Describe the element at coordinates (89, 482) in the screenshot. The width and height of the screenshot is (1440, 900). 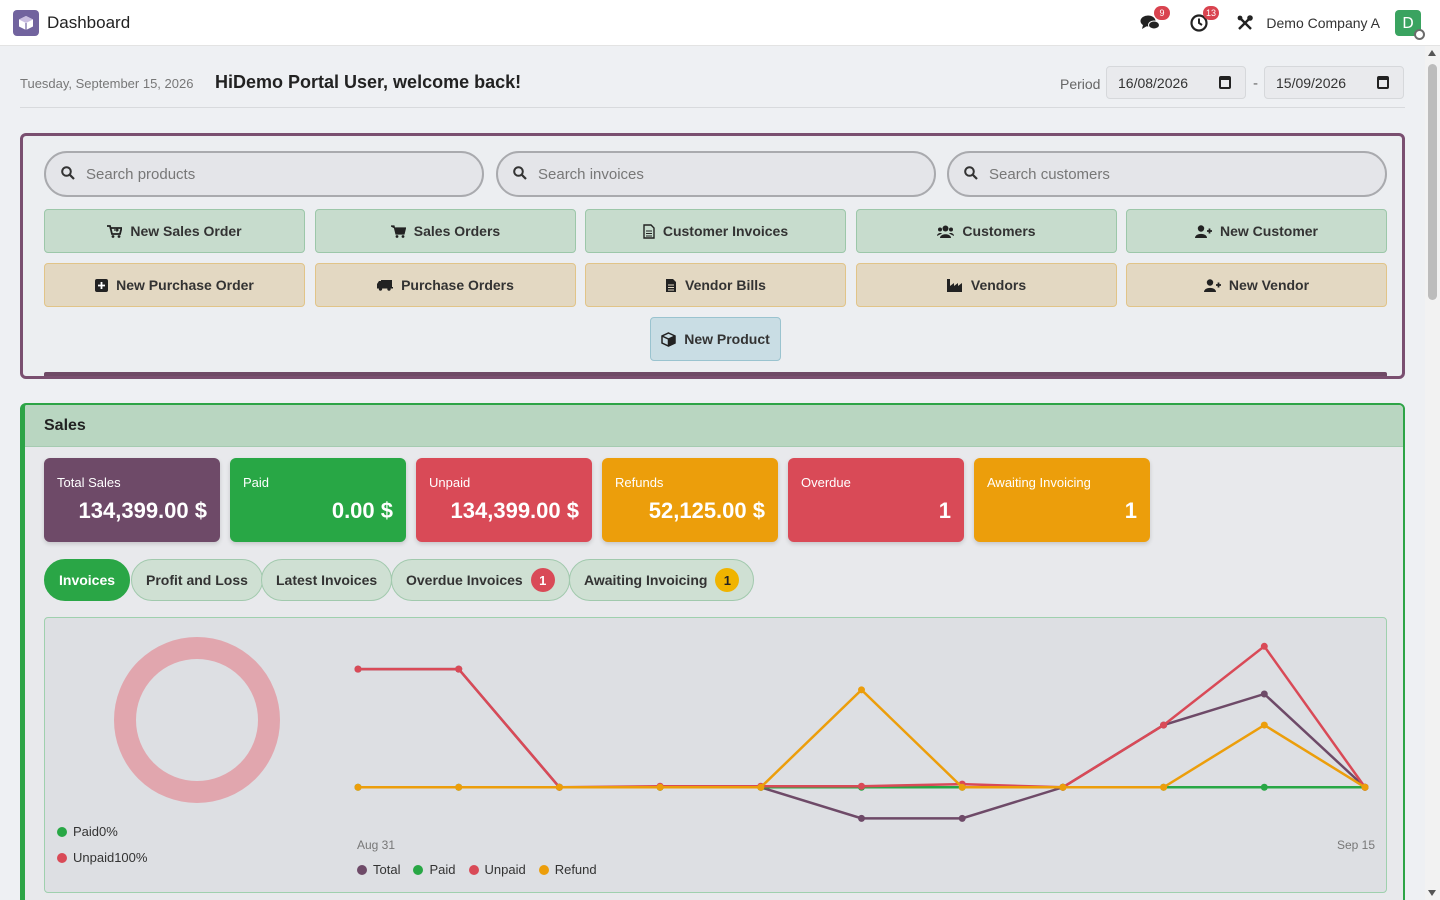
I see `kpi-label: Total Sales` at that location.